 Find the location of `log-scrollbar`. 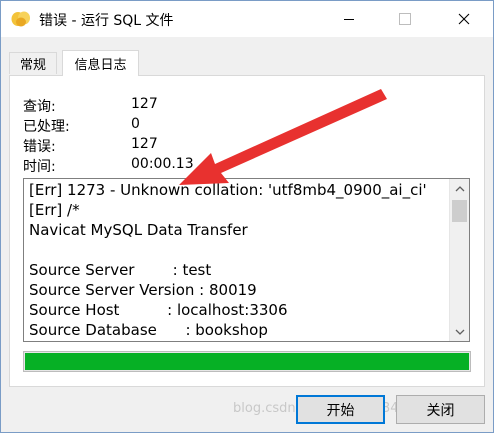

log-scrollbar is located at coordinates (459, 260).